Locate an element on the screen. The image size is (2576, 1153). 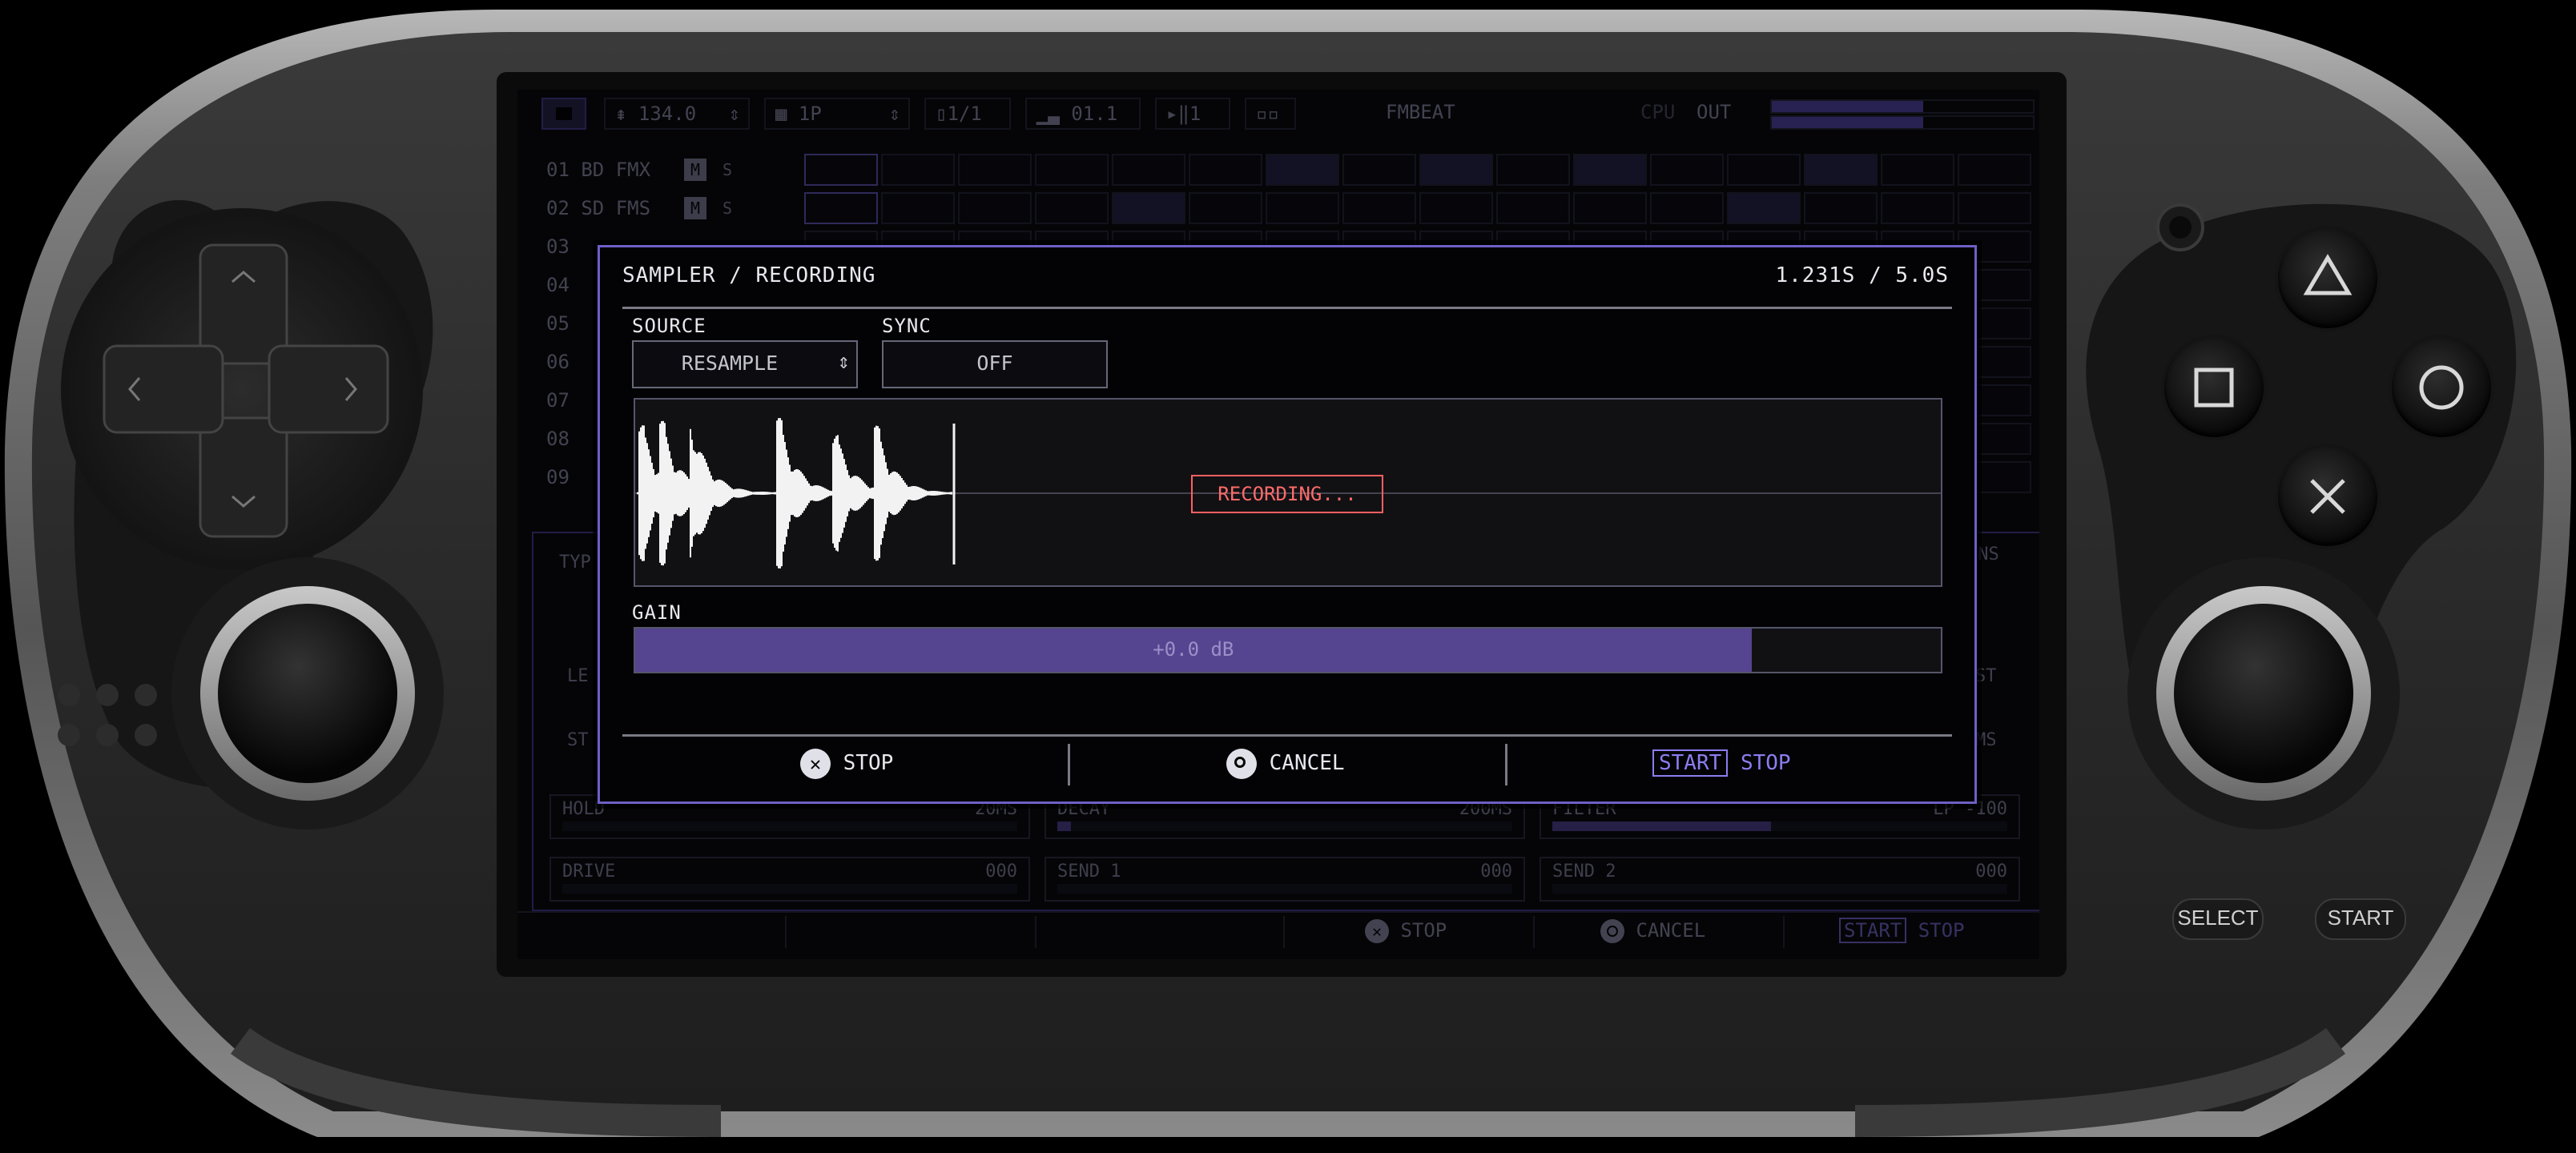
track-label: 07 is located at coordinates (558, 400).